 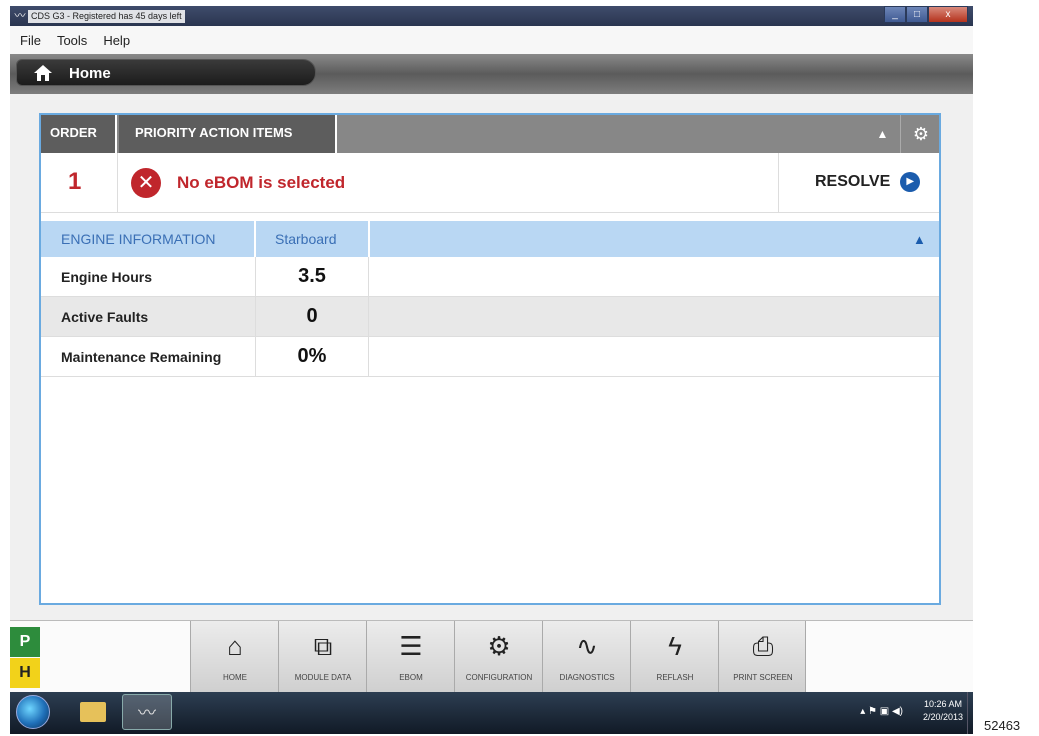 I want to click on tool-label: DIAGNOSTICS, so click(x=587, y=677).